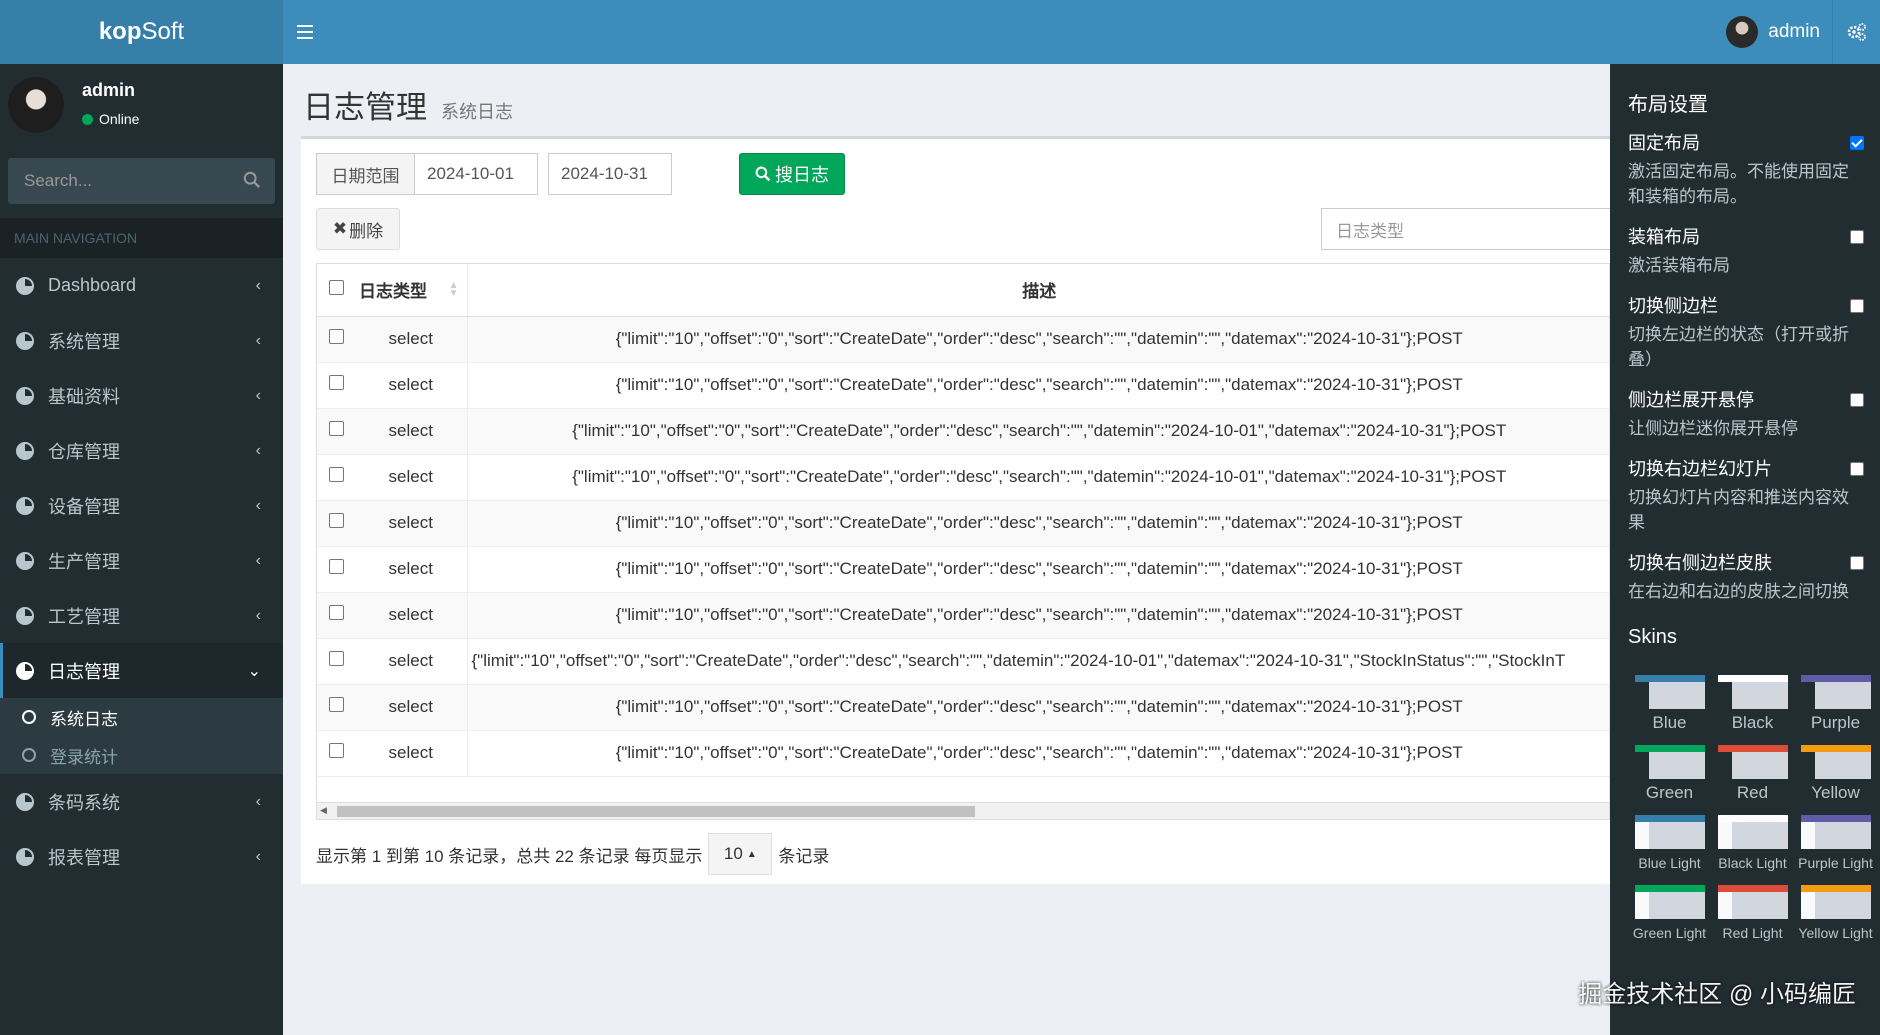 Image resolution: width=1880 pixels, height=1035 pixels. Describe the element at coordinates (323, 810) in the screenshot. I see `scroll-left-icon: ◀` at that location.